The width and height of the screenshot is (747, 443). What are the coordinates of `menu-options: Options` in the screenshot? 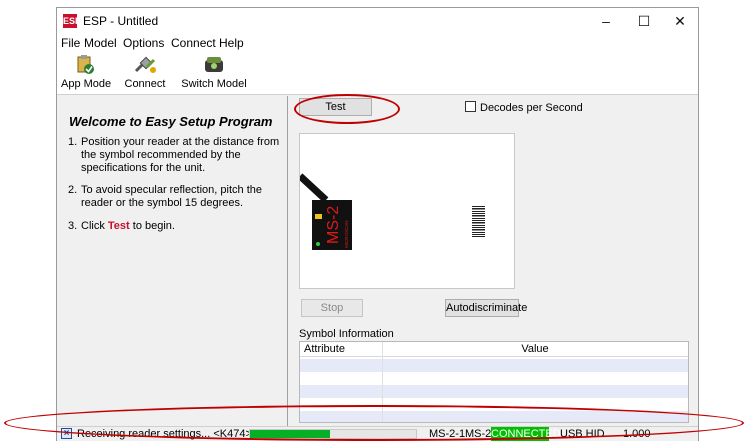 It's located at (143, 43).